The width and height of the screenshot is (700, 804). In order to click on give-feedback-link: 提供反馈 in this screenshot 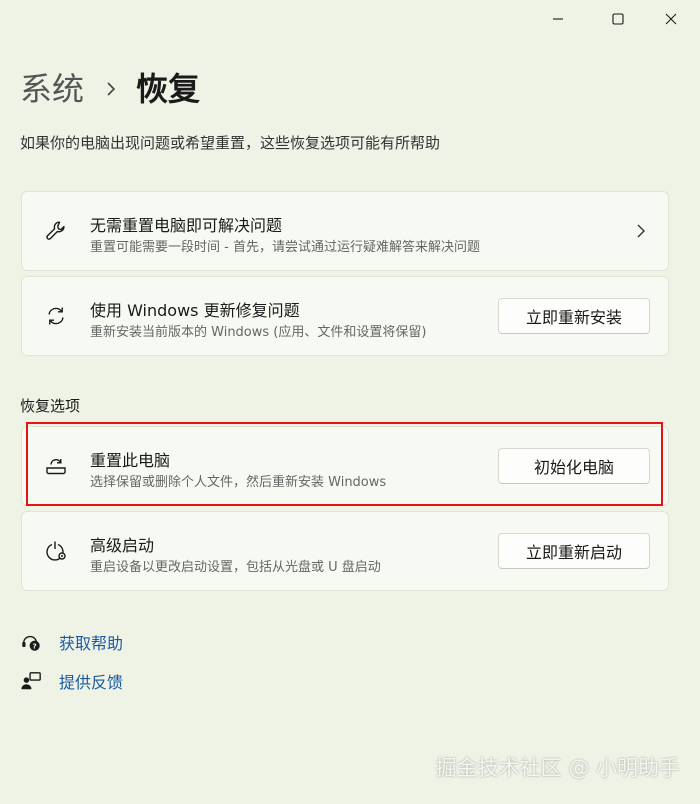, I will do `click(71, 681)`.